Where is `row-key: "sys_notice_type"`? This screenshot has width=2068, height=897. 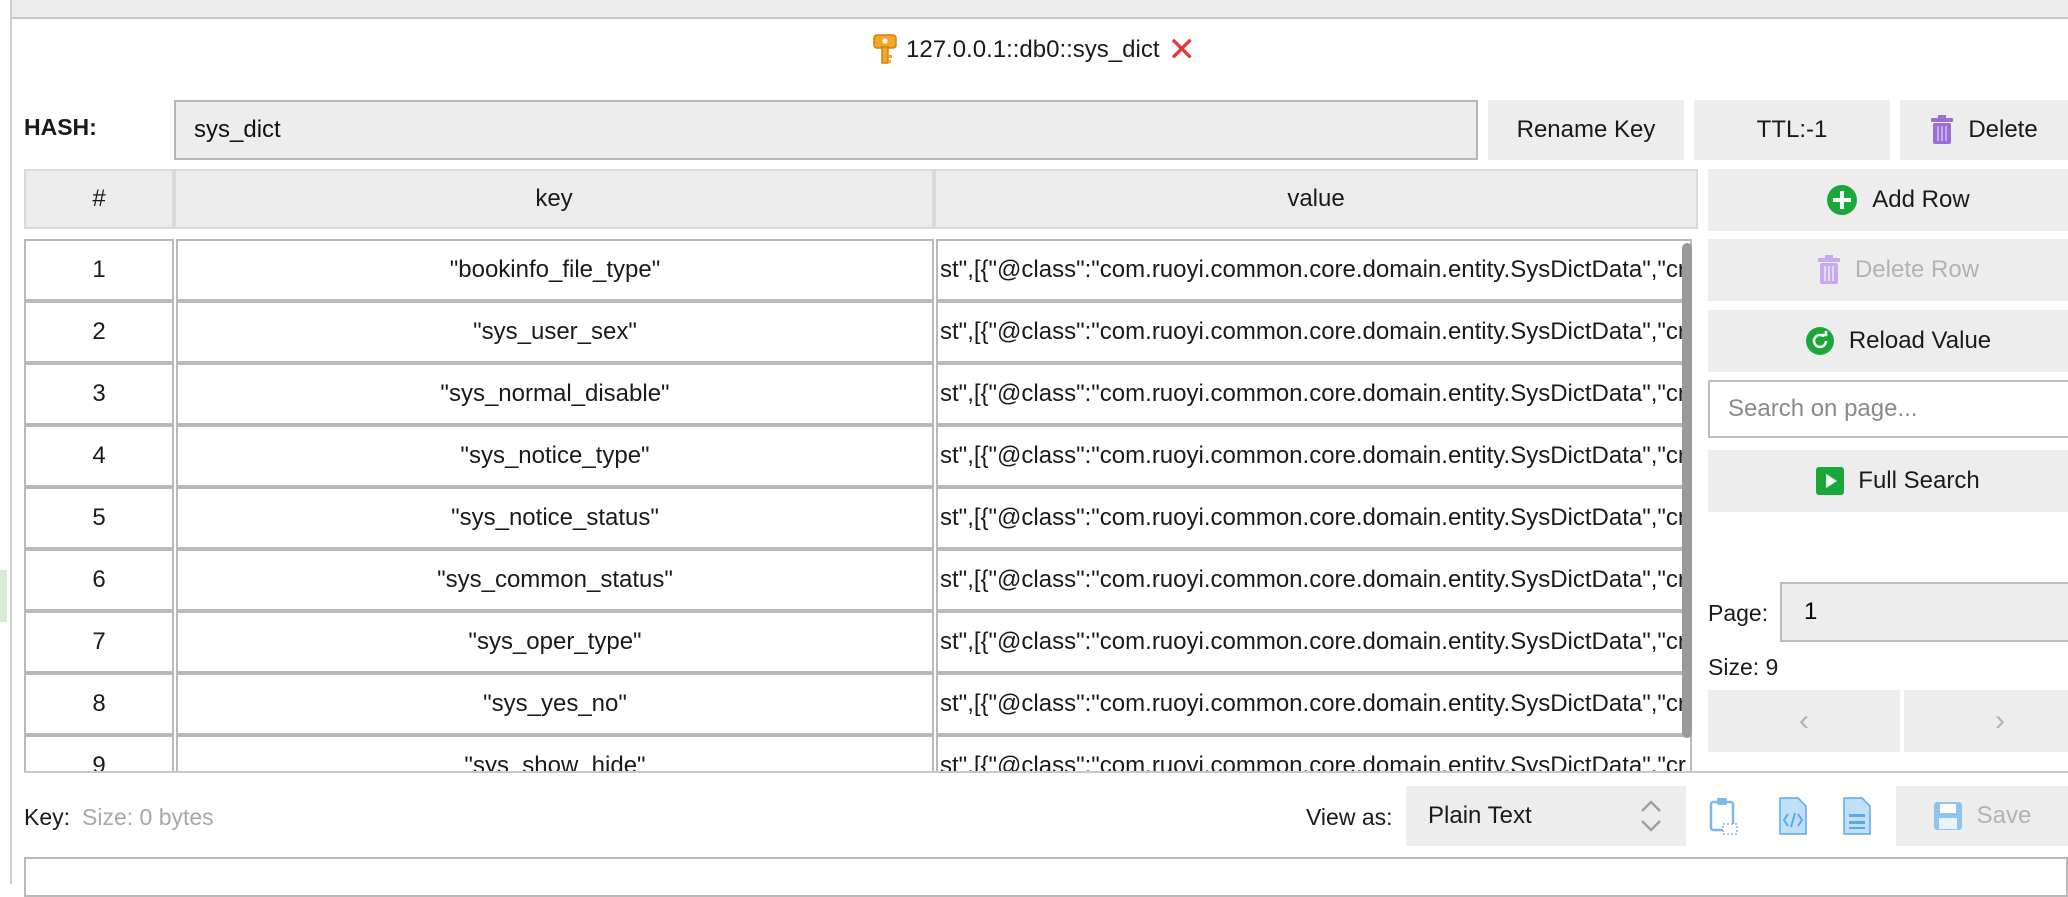
row-key: "sys_notice_type" is located at coordinates (555, 456).